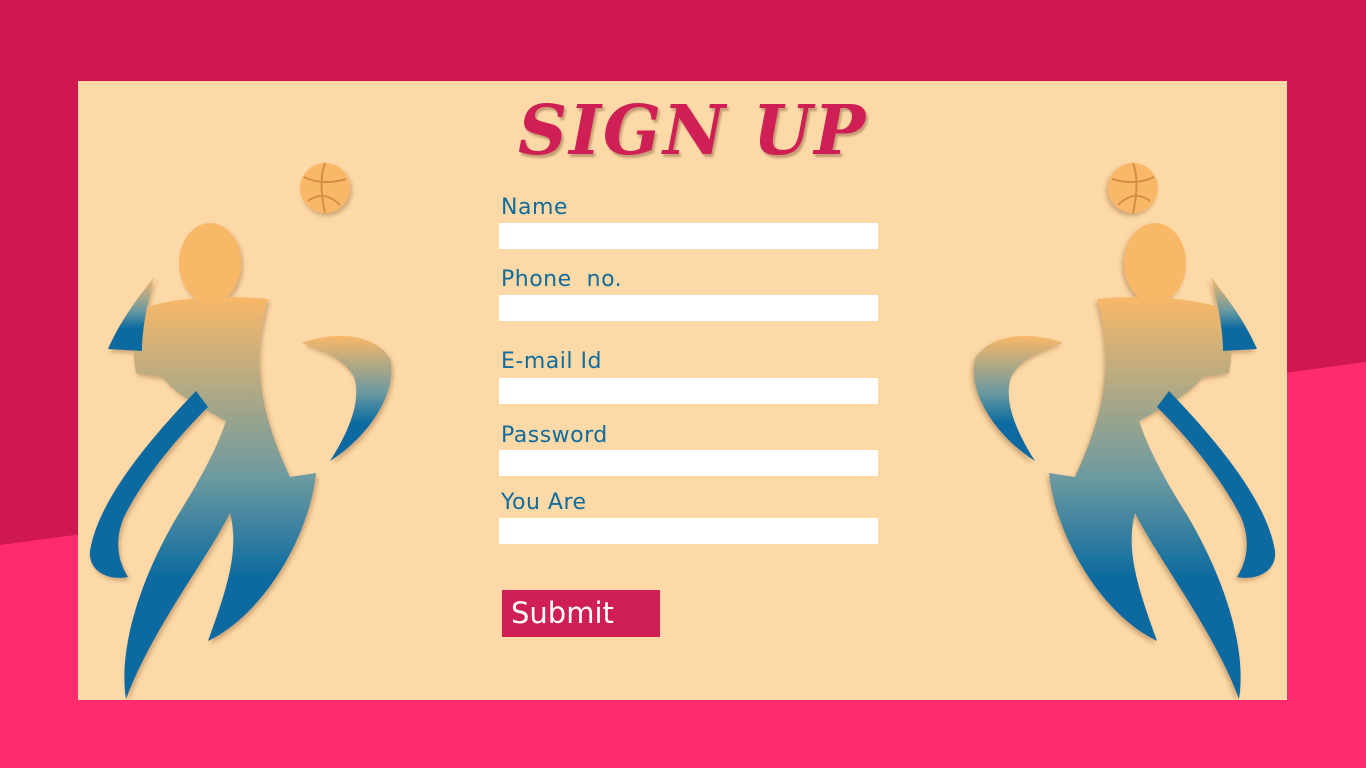  What do you see at coordinates (688, 463) in the screenshot?
I see `password-input` at bounding box center [688, 463].